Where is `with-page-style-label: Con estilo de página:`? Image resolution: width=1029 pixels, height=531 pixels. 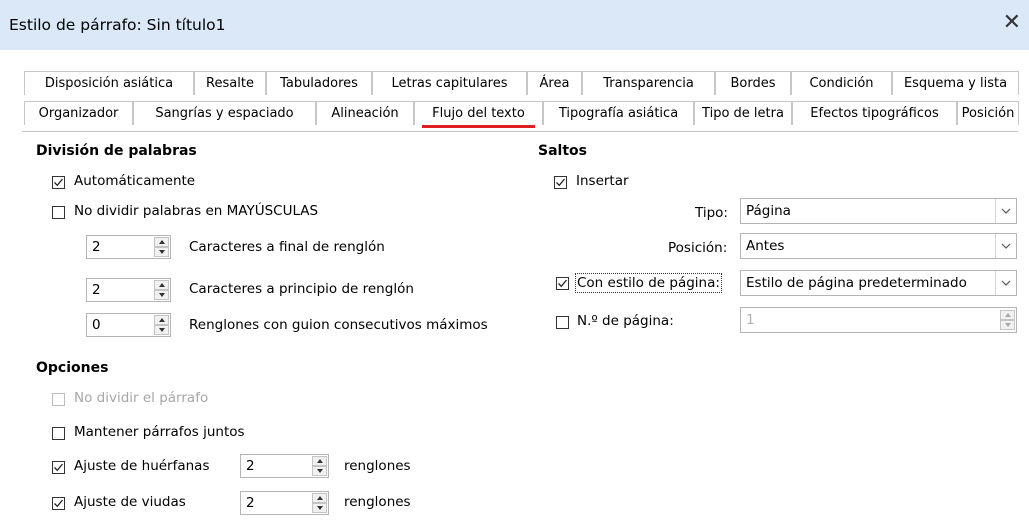
with-page-style-label: Con estilo de página: is located at coordinates (648, 283).